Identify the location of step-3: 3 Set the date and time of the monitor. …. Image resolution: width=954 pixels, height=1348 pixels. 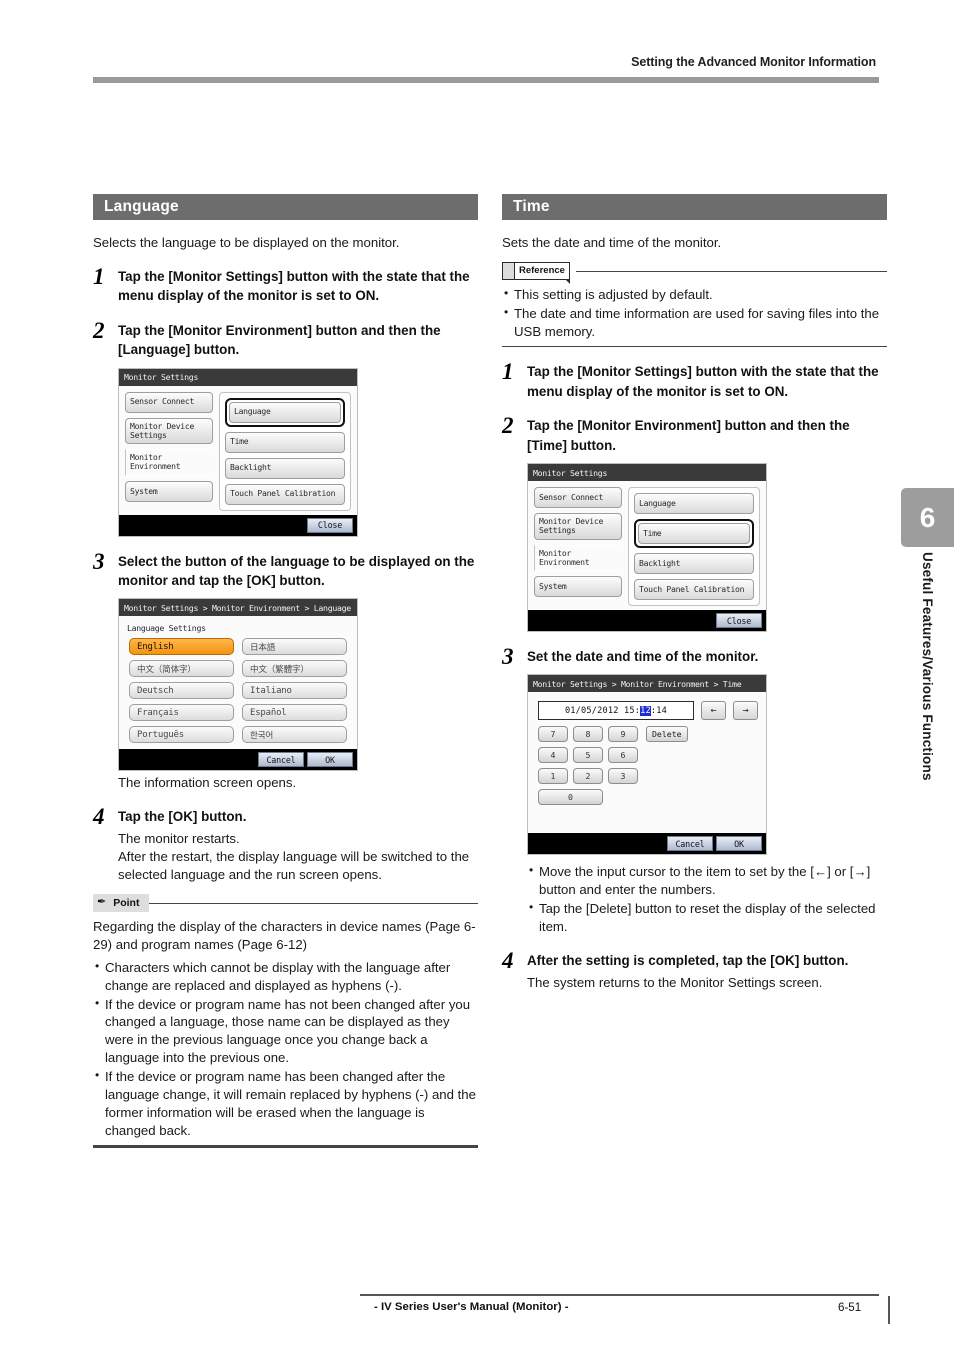
(694, 790).